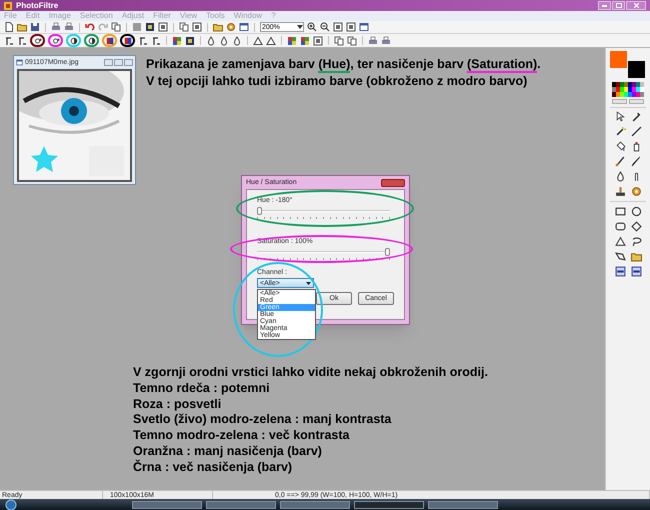 This screenshot has width=650, height=510. I want to click on close-button, so click(393, 182).